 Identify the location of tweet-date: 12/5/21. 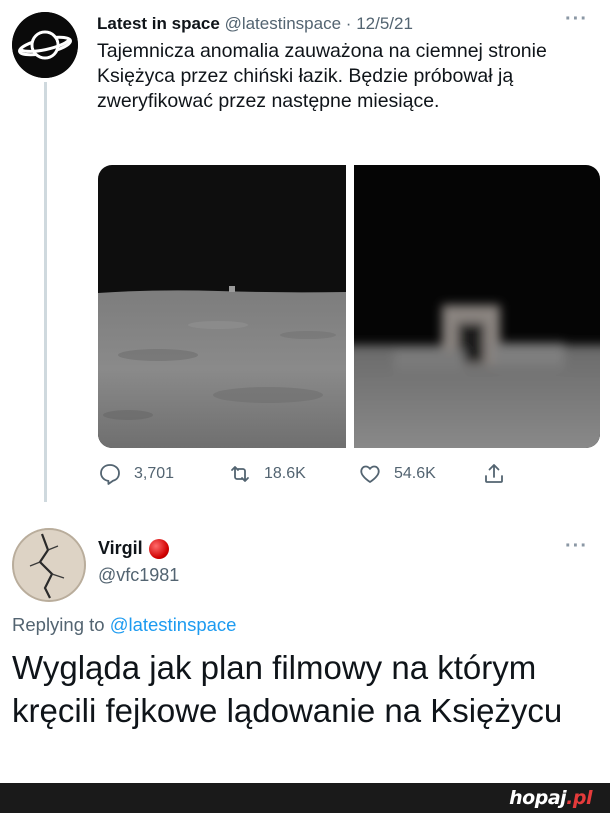
(384, 23).